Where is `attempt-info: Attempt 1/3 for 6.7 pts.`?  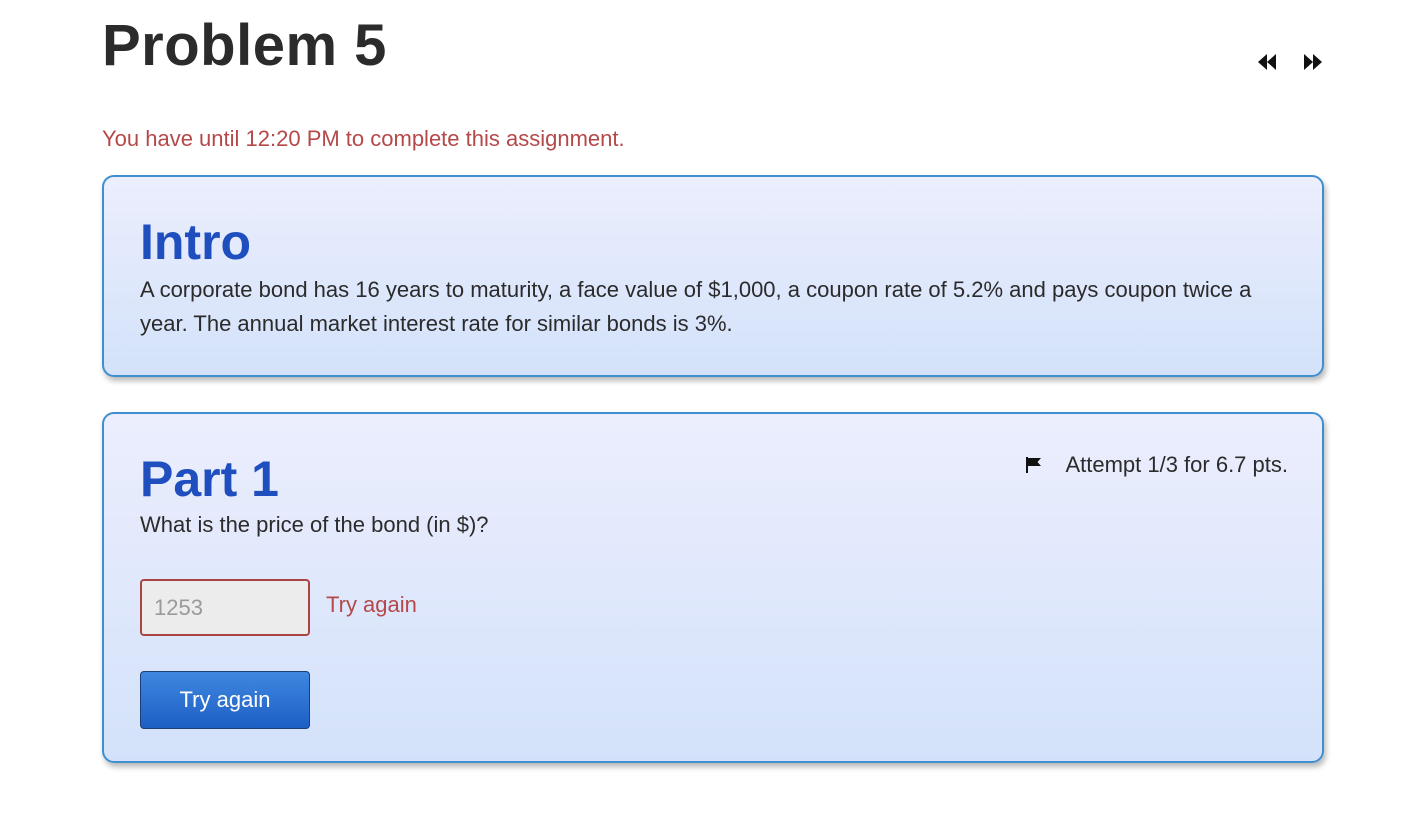 attempt-info: Attempt 1/3 for 6.7 pts. is located at coordinates (1156, 465).